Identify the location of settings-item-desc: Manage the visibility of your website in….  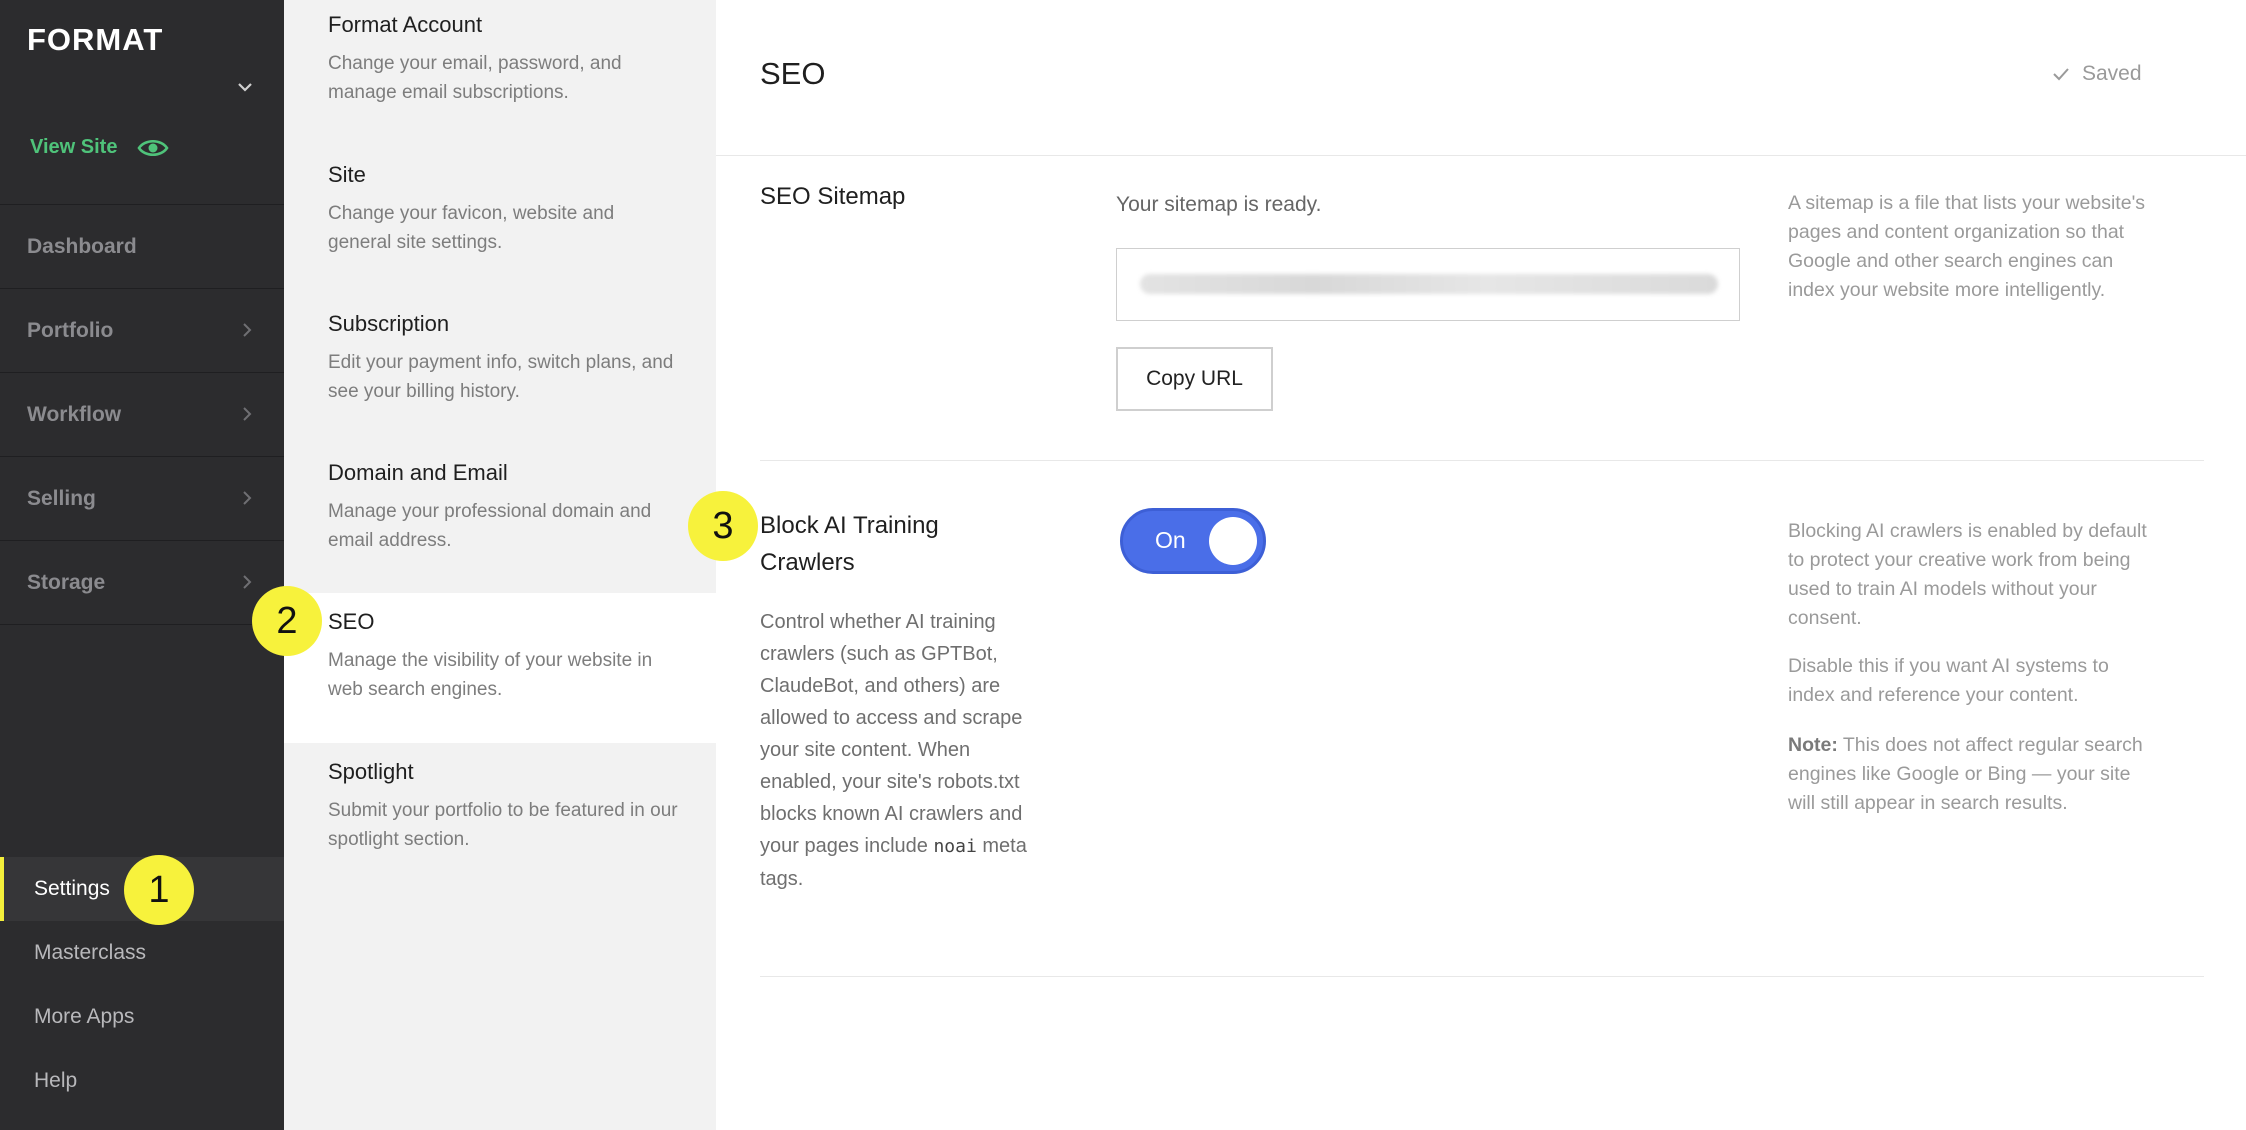
(490, 675).